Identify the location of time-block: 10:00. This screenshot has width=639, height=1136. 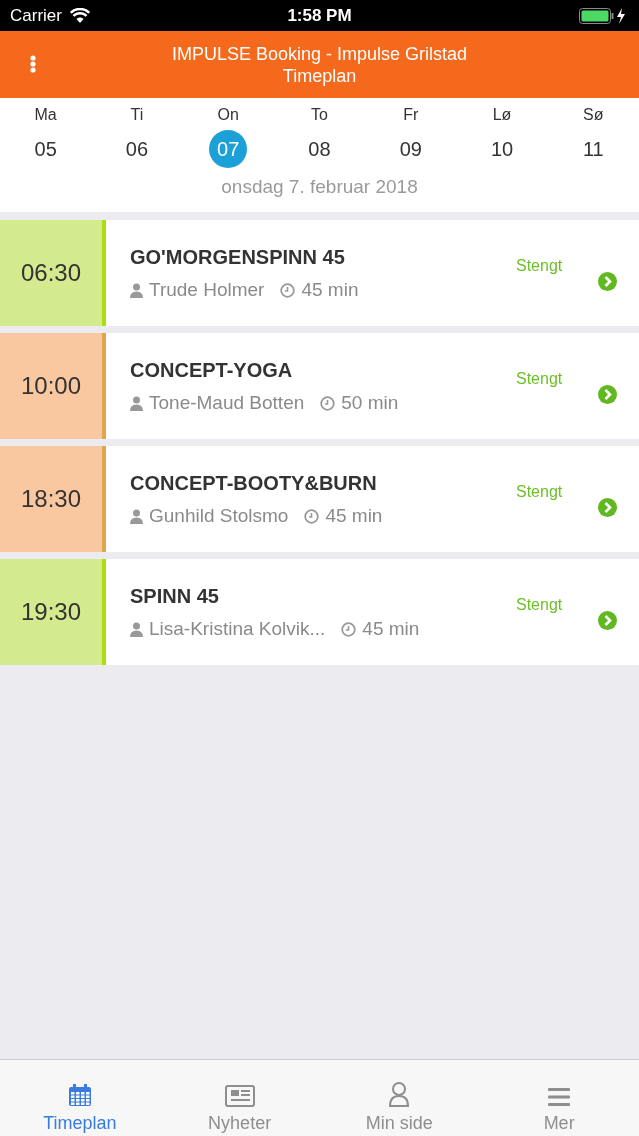
(51, 386).